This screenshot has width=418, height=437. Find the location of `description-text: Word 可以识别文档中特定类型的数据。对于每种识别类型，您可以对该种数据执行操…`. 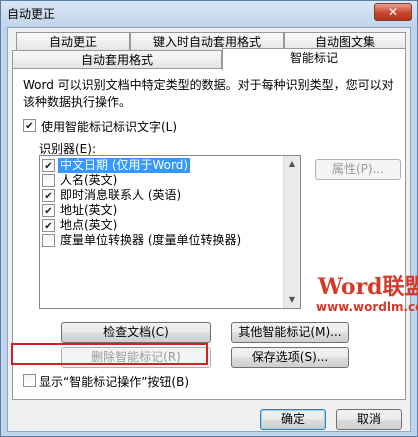

description-text: Word 可以识别文档中特定类型的数据。对于每种识别类型，您可以对该种数据执行操… is located at coordinates (208, 93).